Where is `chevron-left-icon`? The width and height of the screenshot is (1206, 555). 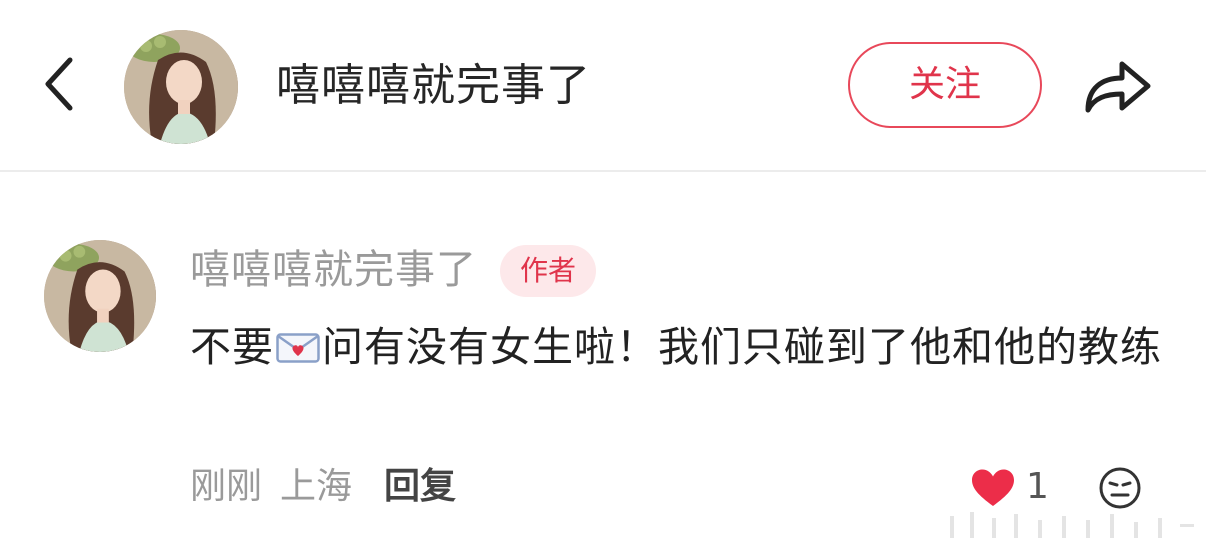
chevron-left-icon is located at coordinates (60, 84).